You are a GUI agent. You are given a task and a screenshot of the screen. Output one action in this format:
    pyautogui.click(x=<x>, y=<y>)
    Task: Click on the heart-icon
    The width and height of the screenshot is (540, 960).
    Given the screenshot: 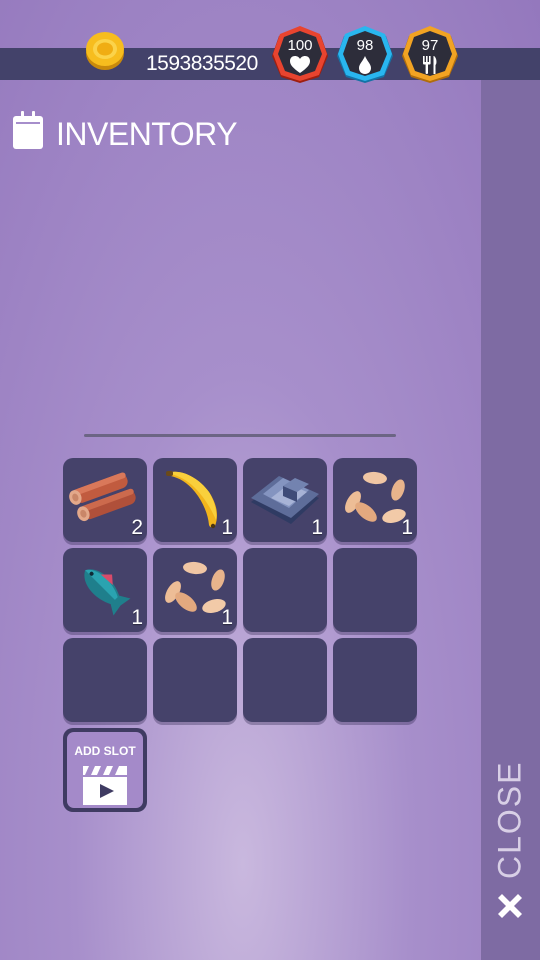 What is the action you would take?
    pyautogui.click(x=300, y=64)
    